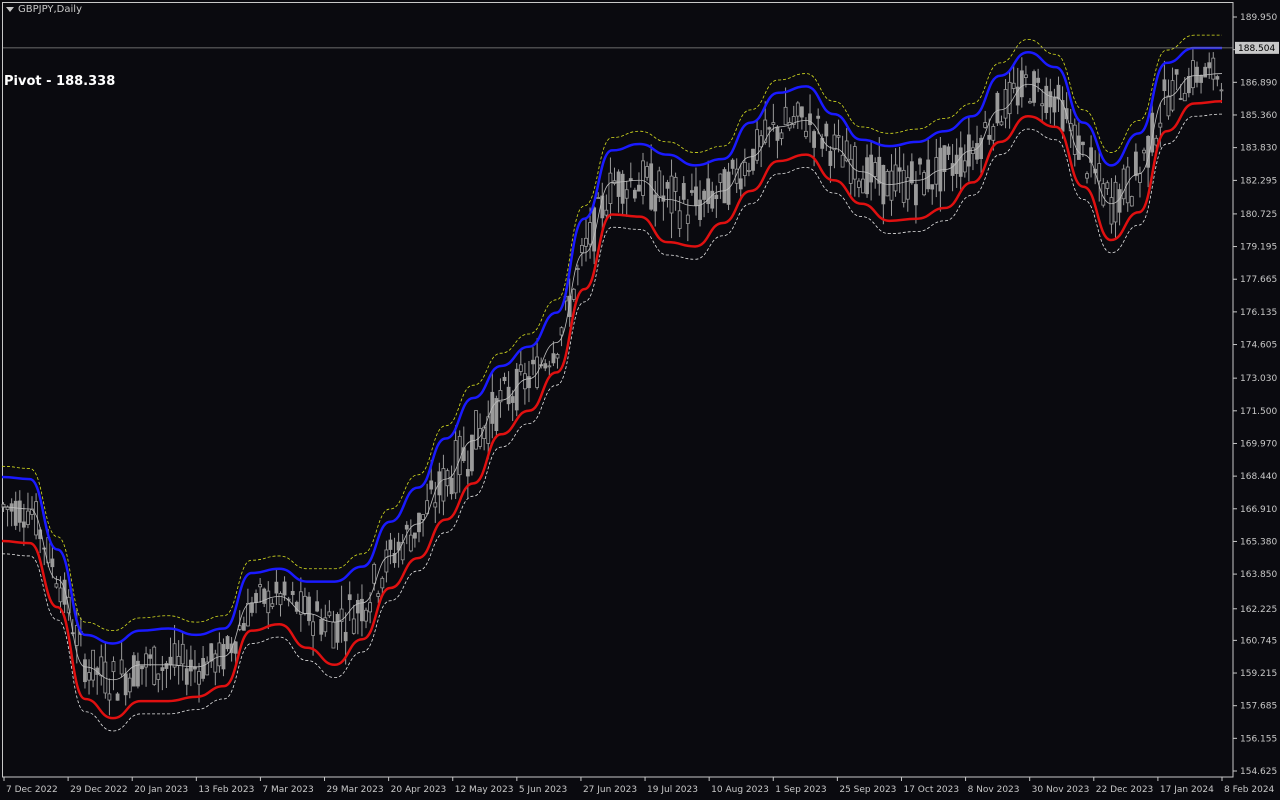 This screenshot has height=800, width=1280. I want to click on chevron-down-icon, so click(10, 9).